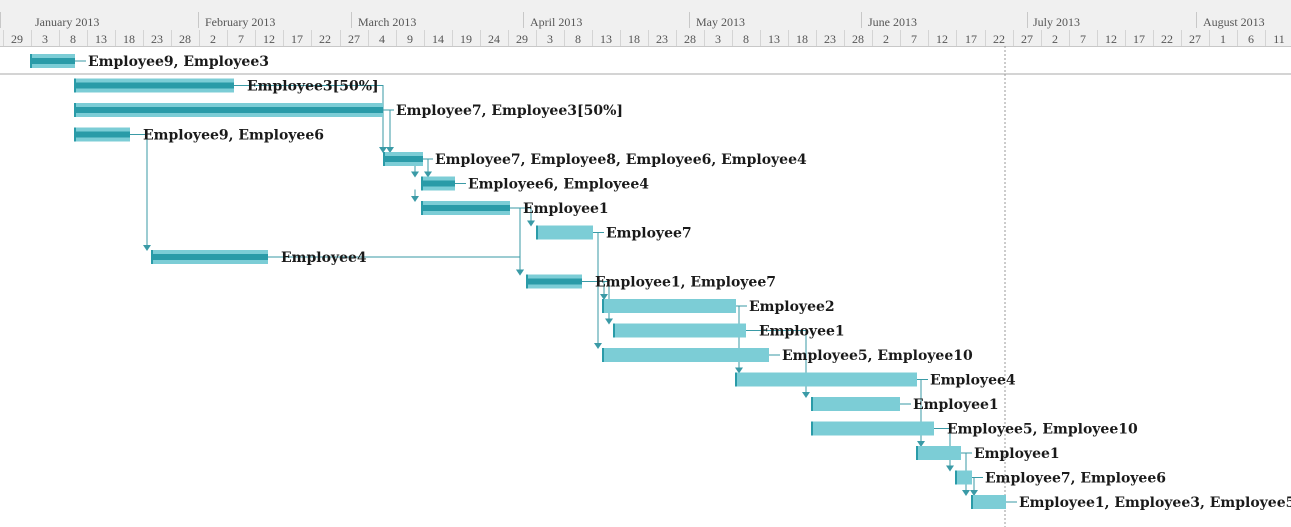  Describe the element at coordinates (792, 307) in the screenshot. I see `task-resource-label: Employee2` at that location.